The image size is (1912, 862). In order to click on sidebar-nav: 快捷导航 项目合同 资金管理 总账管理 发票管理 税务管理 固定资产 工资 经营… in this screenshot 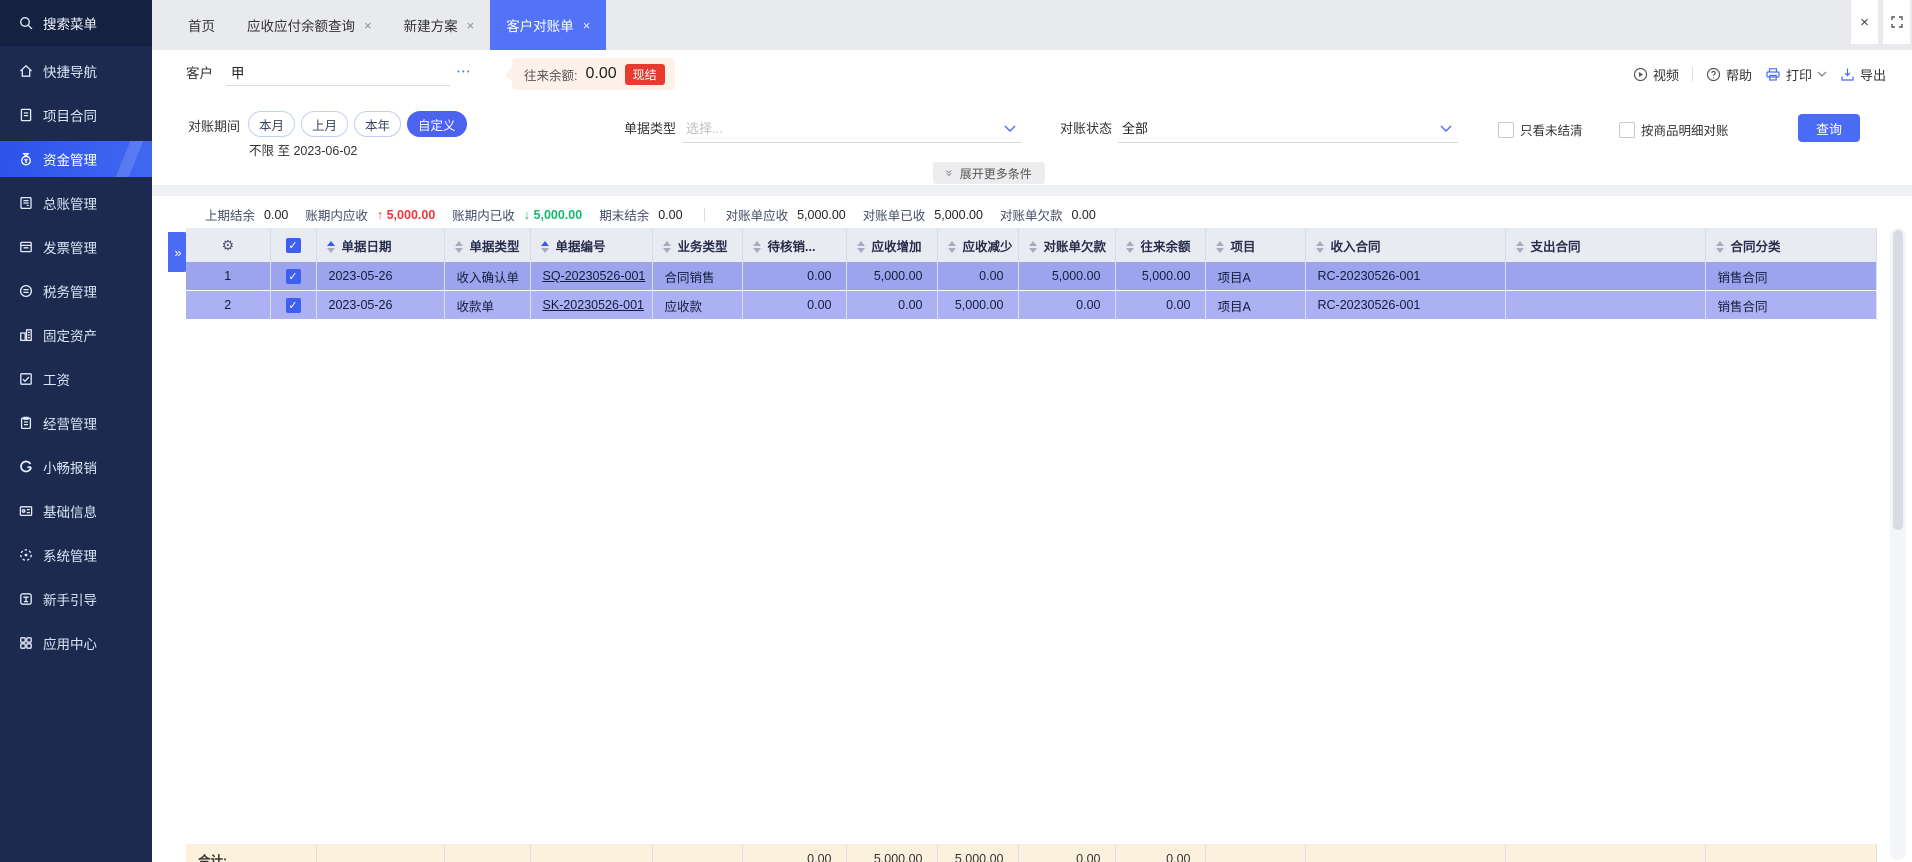, I will do `click(76, 353)`.